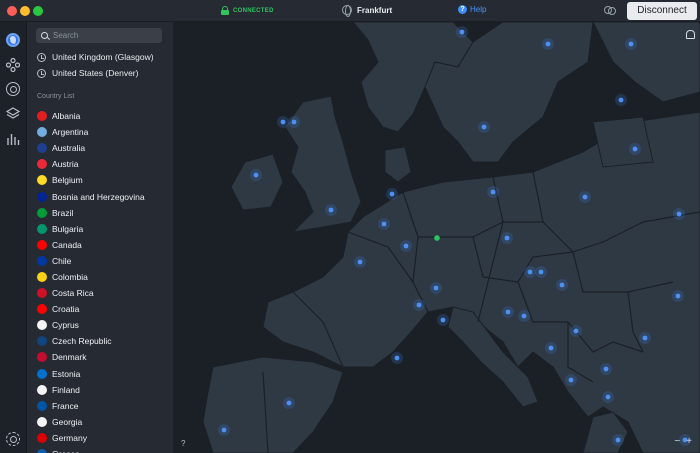 The image size is (700, 453). Describe the element at coordinates (690, 34) in the screenshot. I see `notifications-bell-icon` at that location.